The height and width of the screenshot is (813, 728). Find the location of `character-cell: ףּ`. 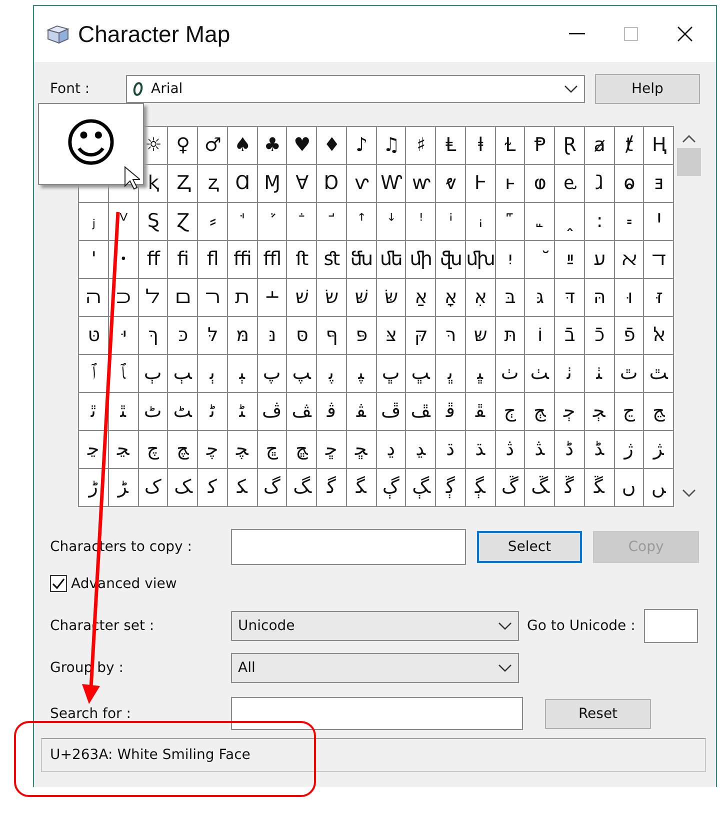

character-cell: ףּ is located at coordinates (332, 336).